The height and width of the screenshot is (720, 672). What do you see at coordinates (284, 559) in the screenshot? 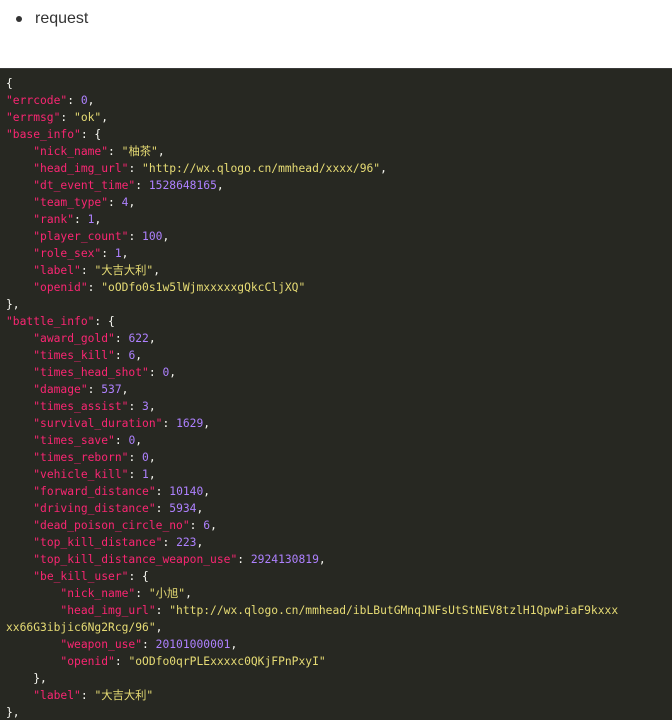
I see `json-number: 2924130819` at bounding box center [284, 559].